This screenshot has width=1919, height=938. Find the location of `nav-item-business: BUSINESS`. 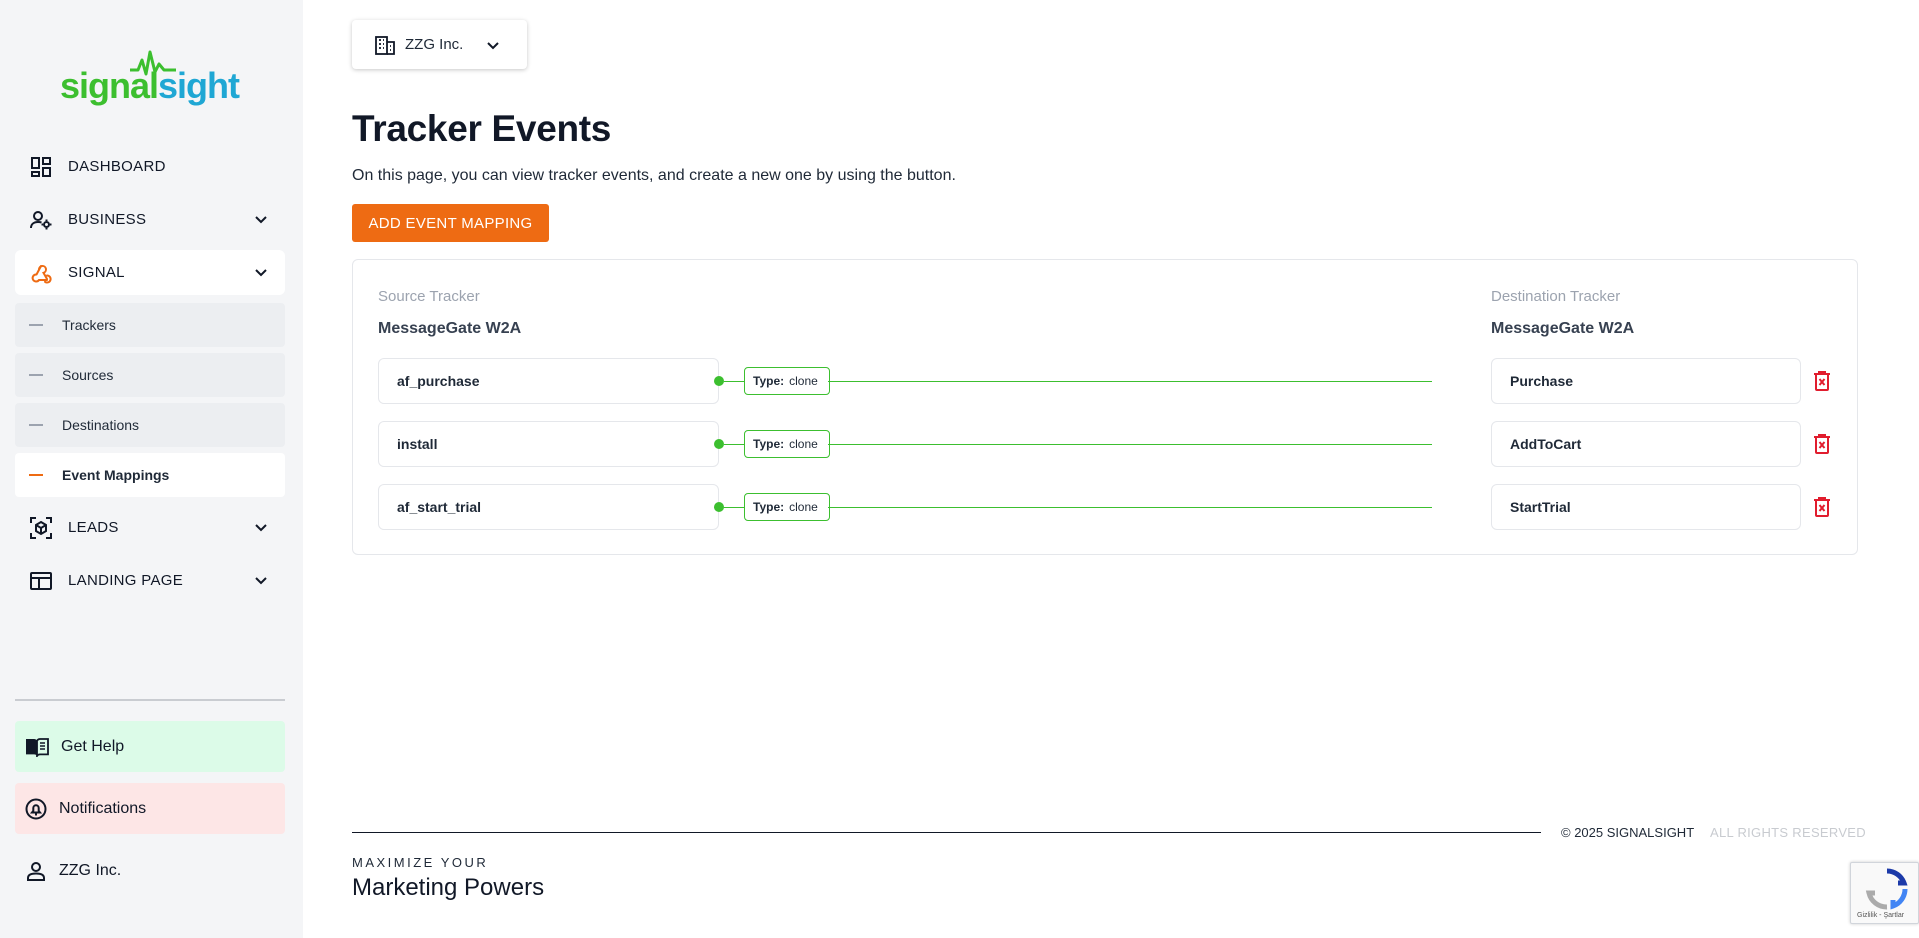

nav-item-business: BUSINESS is located at coordinates (150, 219).